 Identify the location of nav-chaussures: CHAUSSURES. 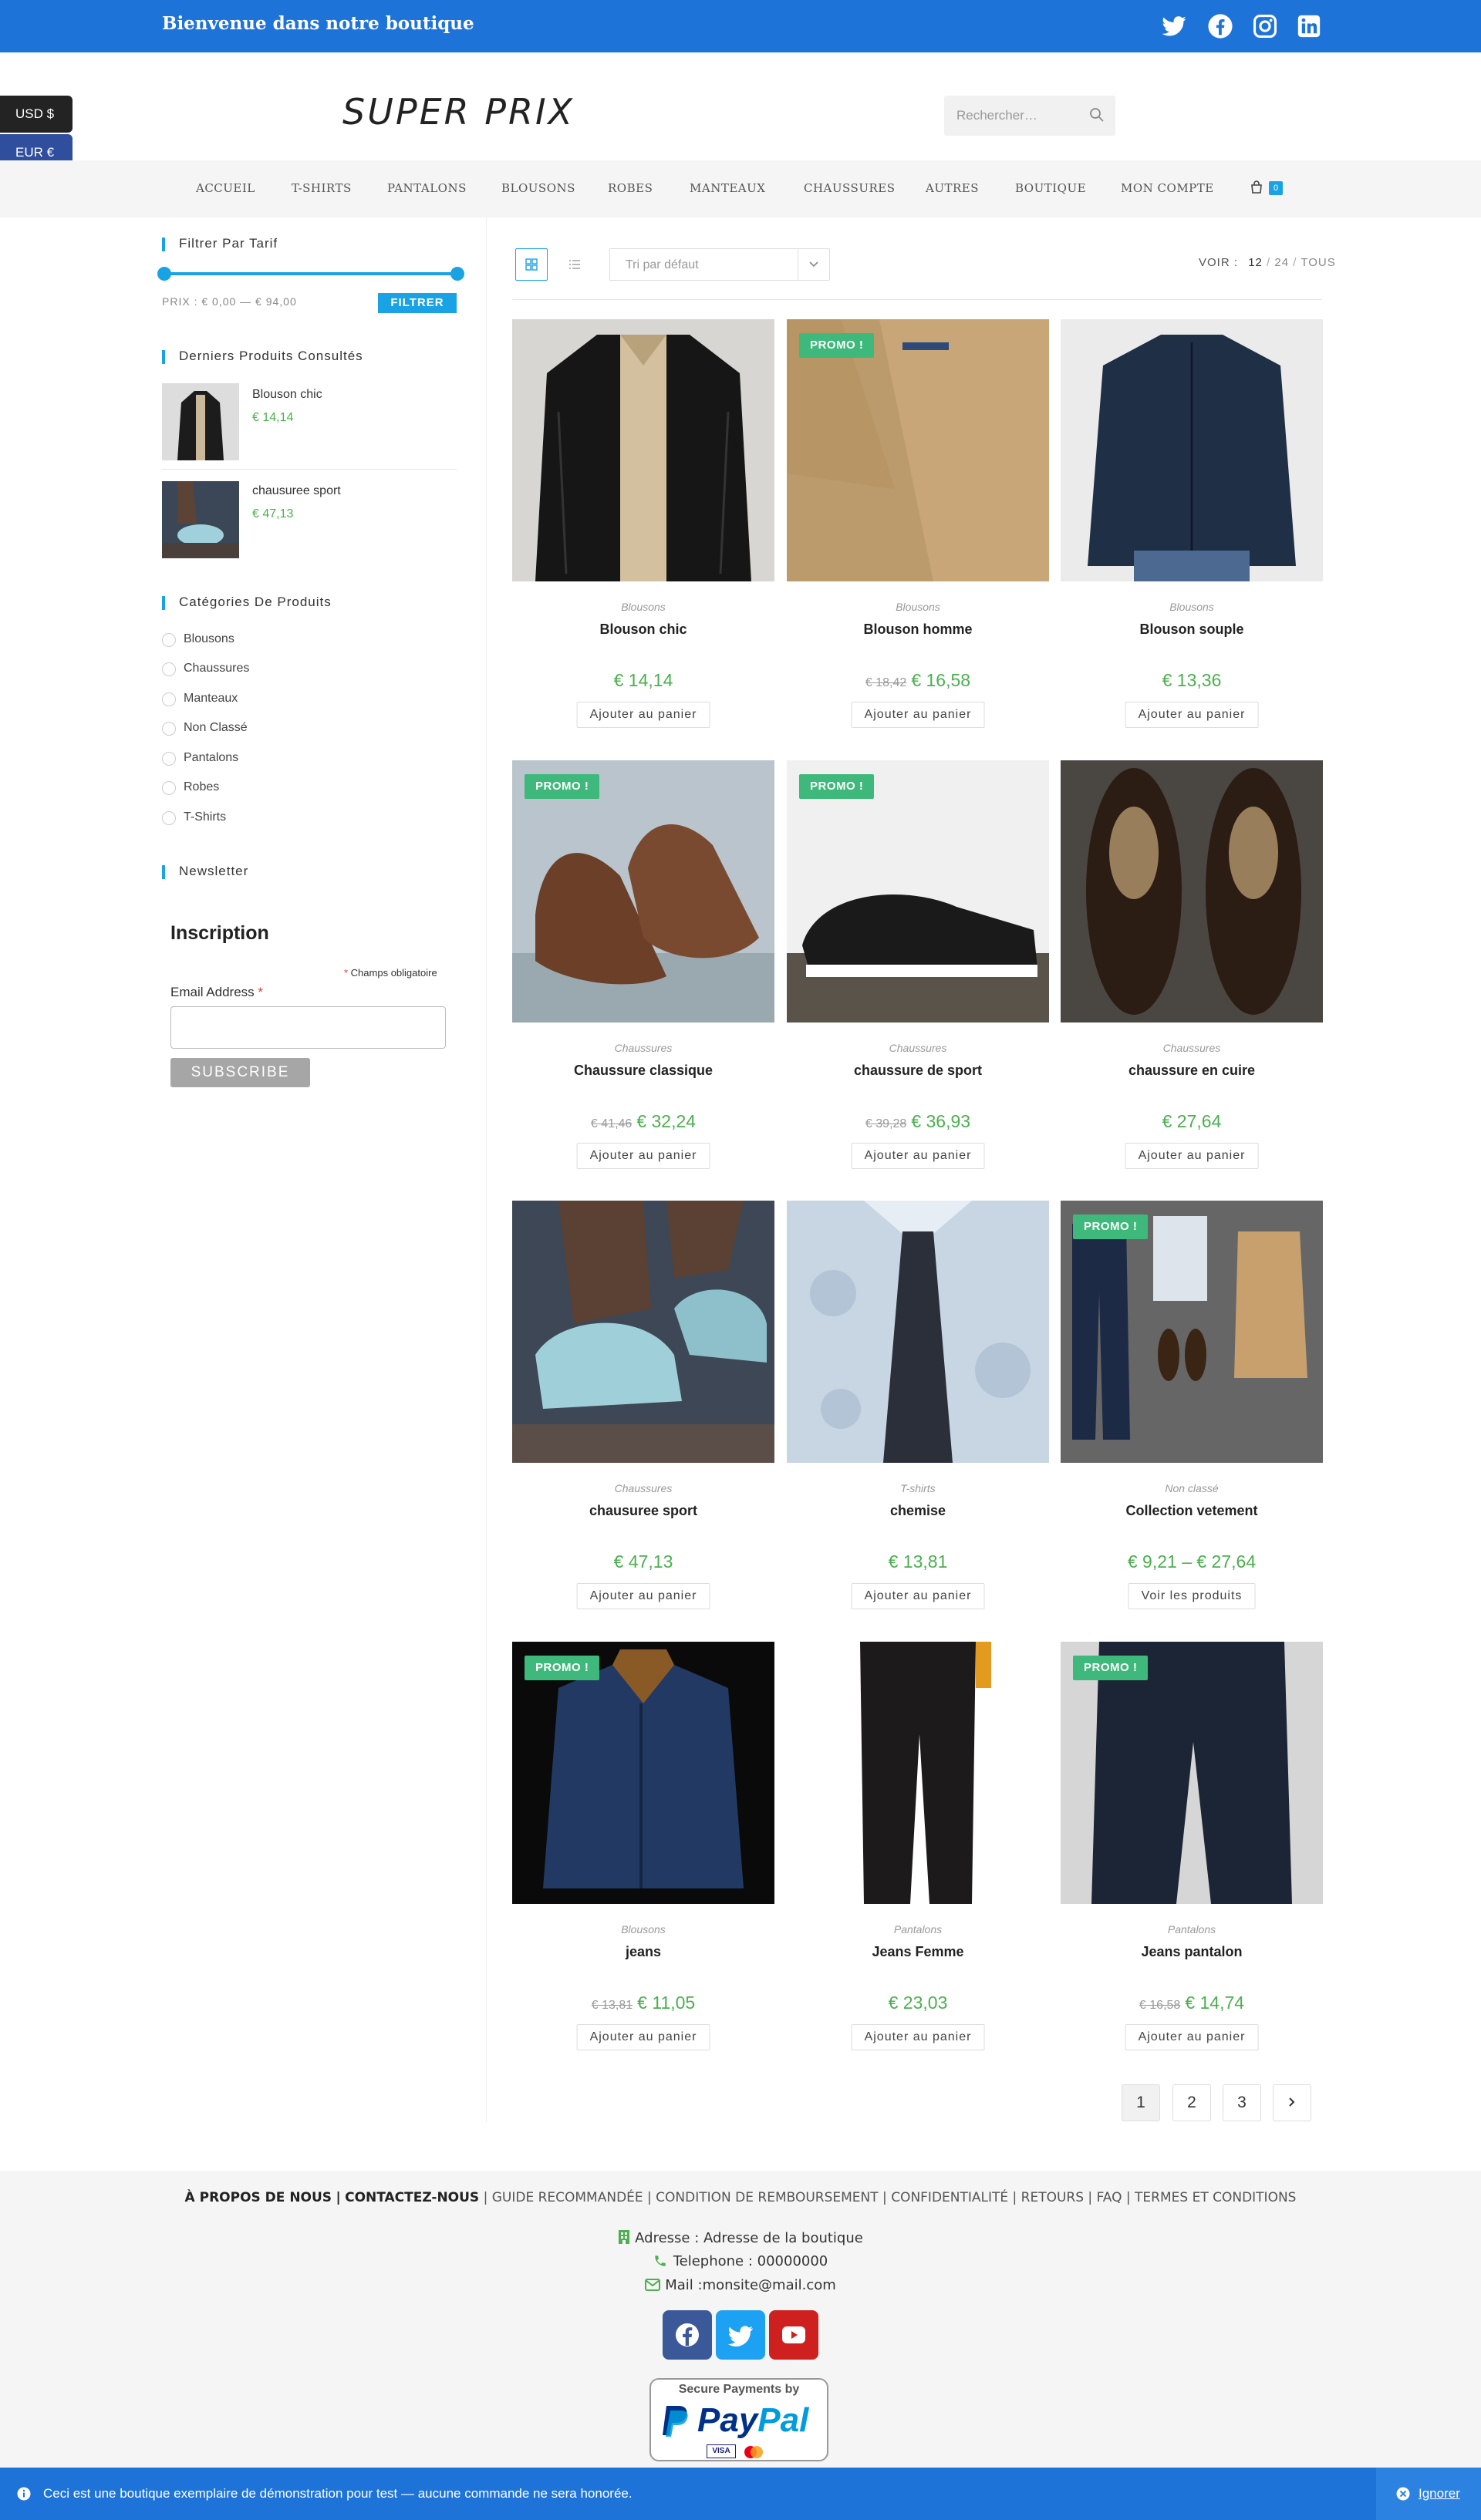
(849, 188).